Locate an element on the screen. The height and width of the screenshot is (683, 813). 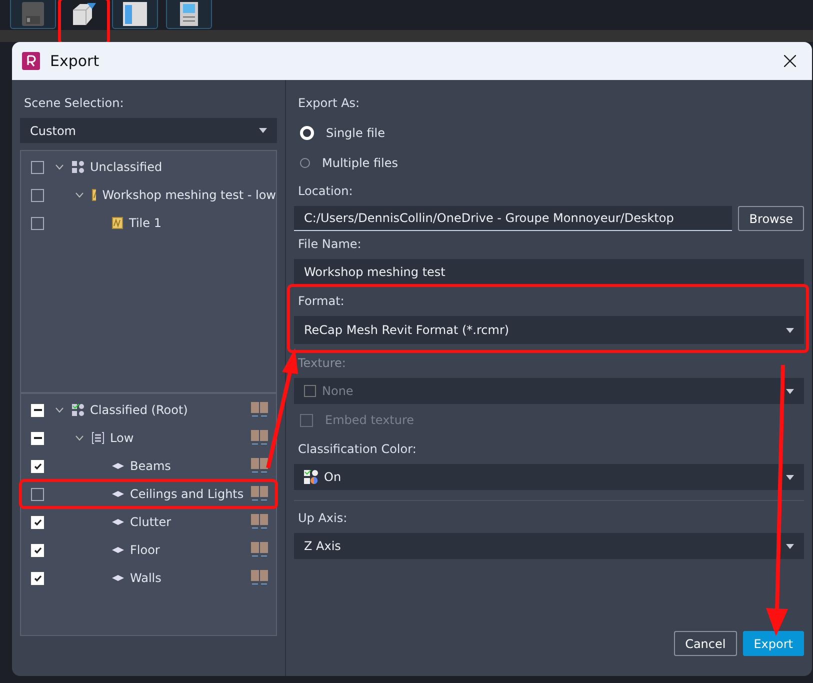
location-field: C:/Users/DennisCollin/OneDrive - Groupe Monnoyeur/Desktop is located at coordinates (513, 218).